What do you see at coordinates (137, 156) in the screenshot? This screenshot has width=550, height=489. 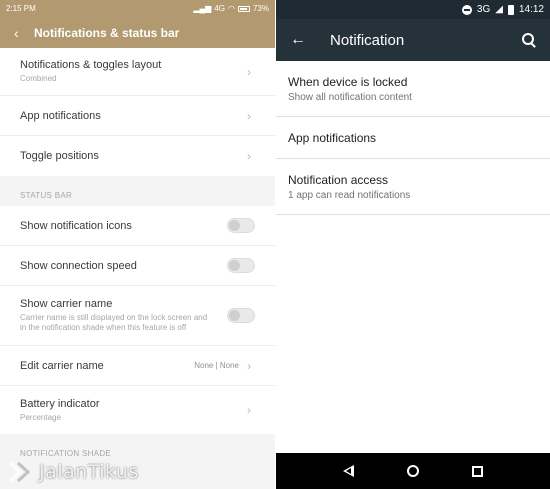 I see `list-item-toggle-positions: Toggle positions ›` at bounding box center [137, 156].